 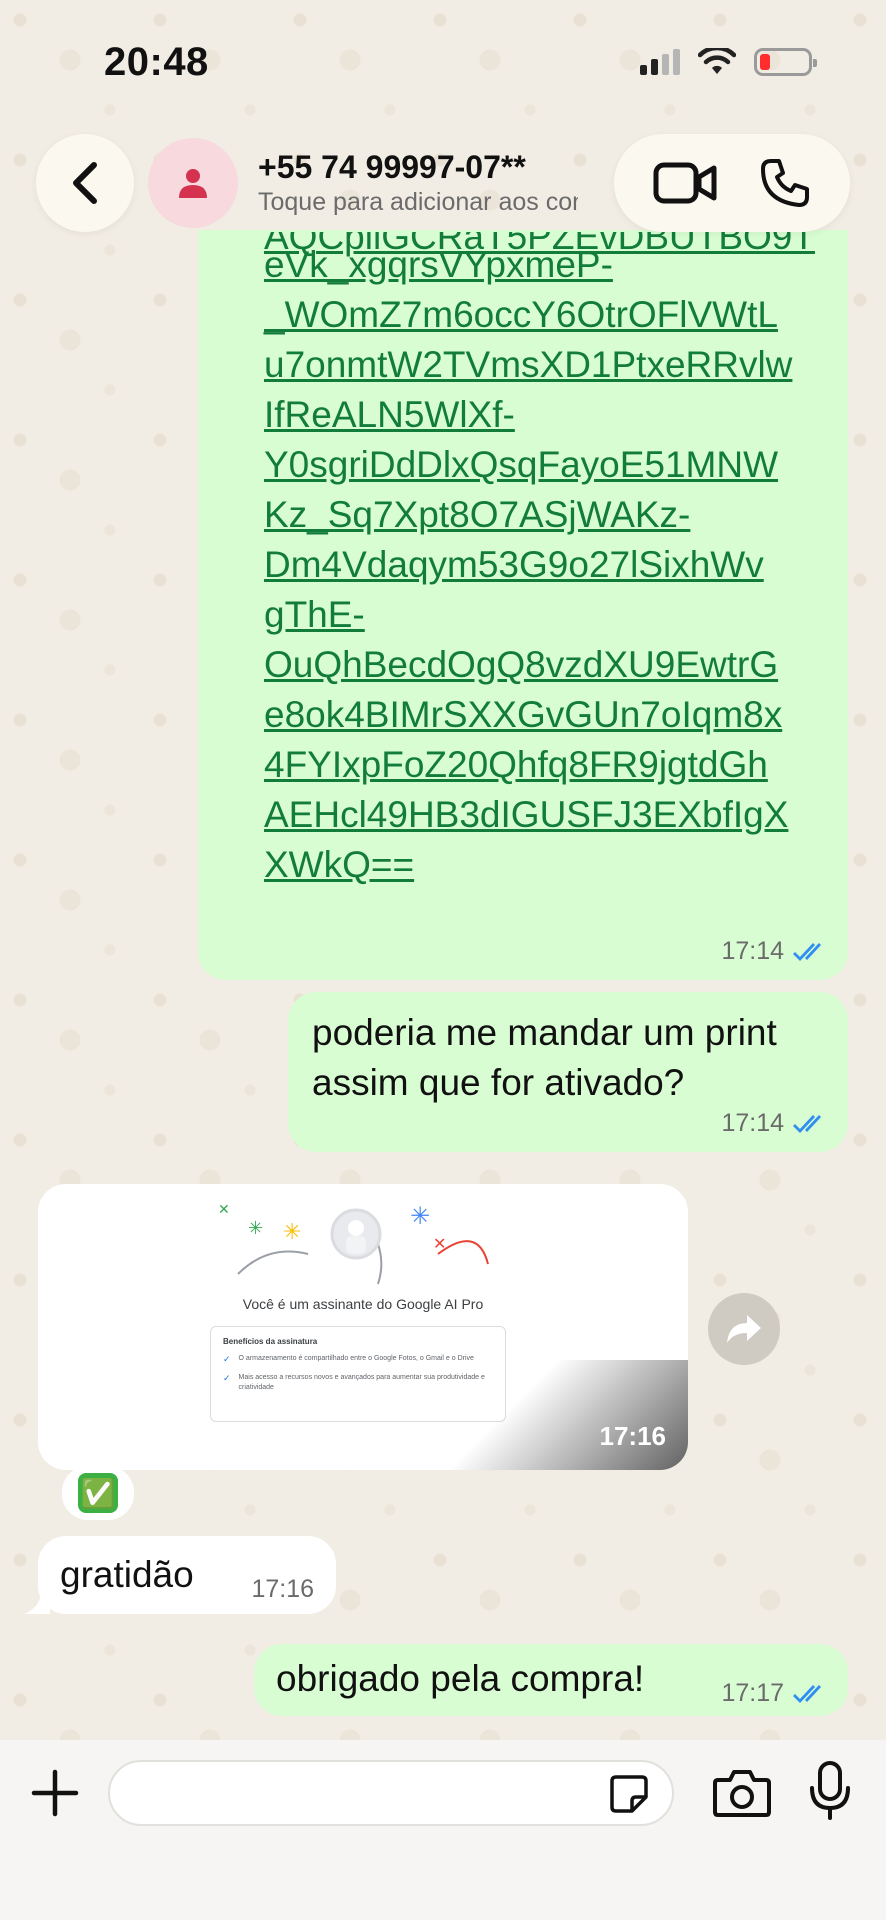 I want to click on link-line: _WOmZ7m6occY6OtrOFlVWtL, so click(x=554, y=315).